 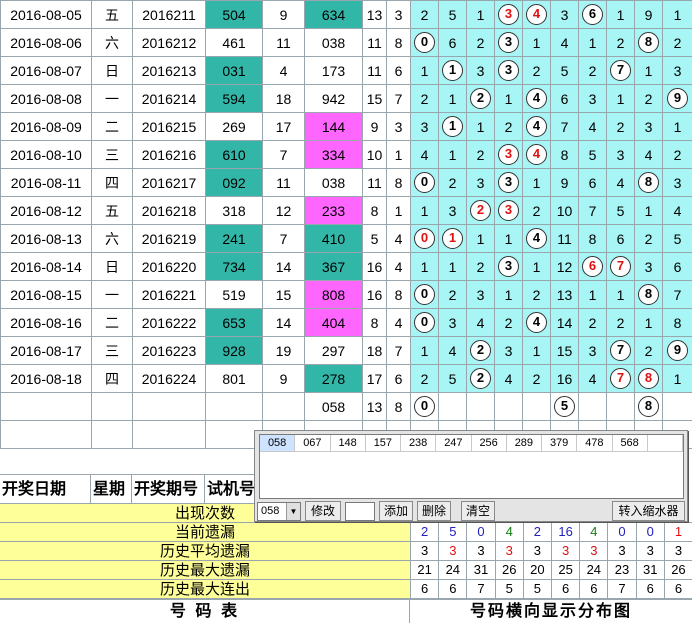 What do you see at coordinates (480, 126) in the screenshot?
I see `dist-cell-2: 1` at bounding box center [480, 126].